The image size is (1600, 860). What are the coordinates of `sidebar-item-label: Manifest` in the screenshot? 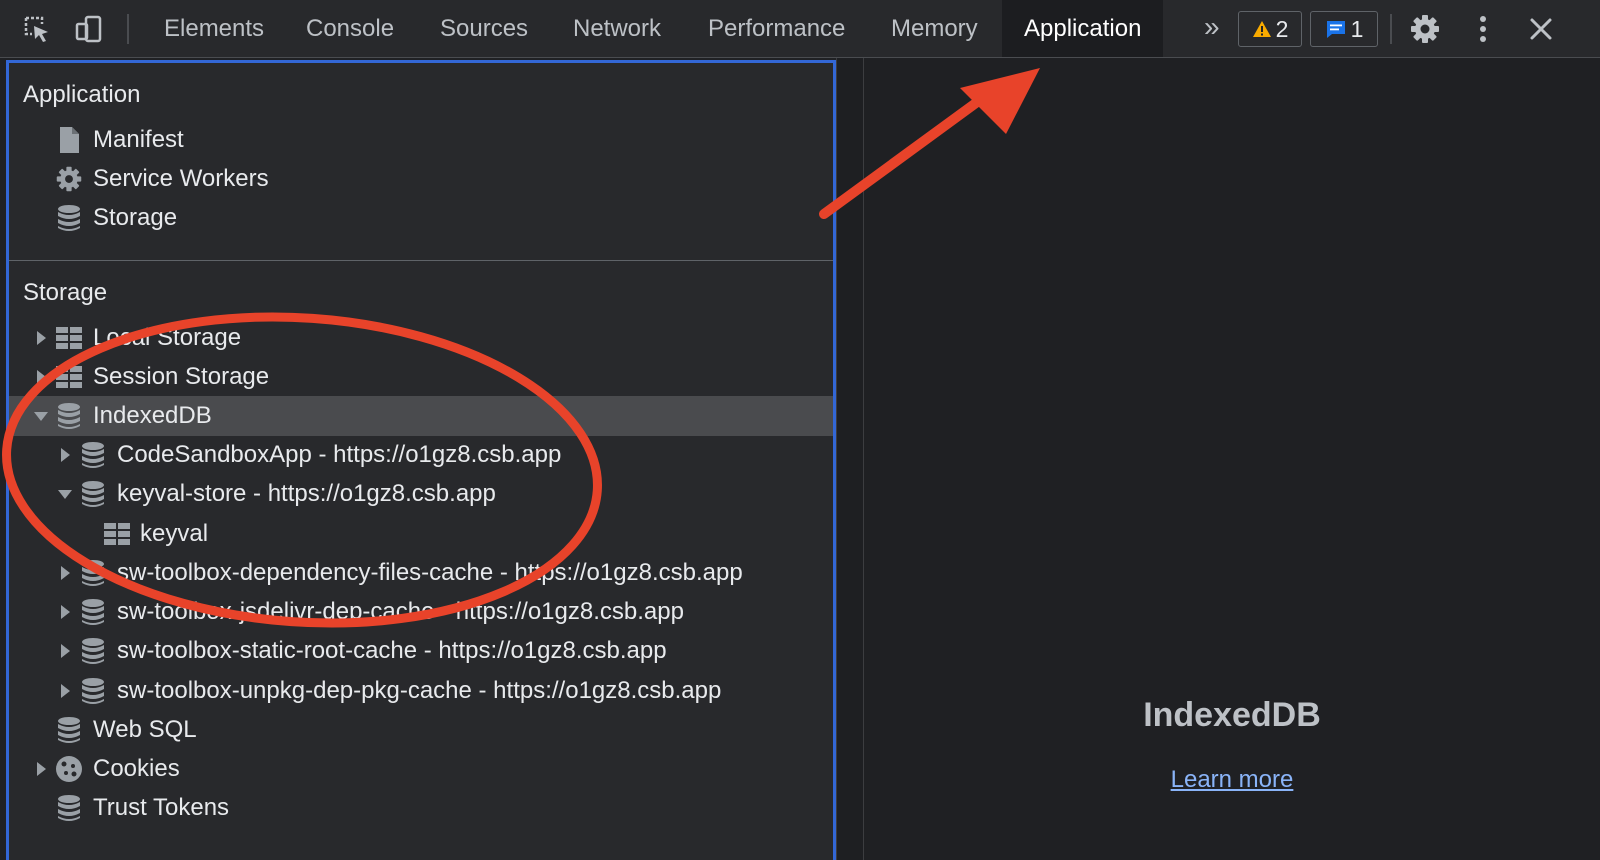 It's located at (138, 139).